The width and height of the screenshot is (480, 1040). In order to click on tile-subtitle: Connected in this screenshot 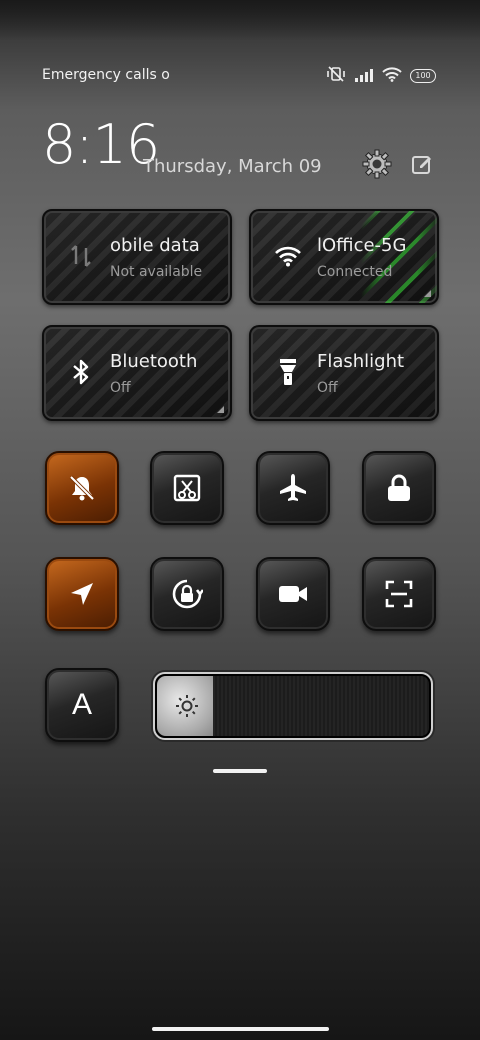, I will do `click(355, 272)`.